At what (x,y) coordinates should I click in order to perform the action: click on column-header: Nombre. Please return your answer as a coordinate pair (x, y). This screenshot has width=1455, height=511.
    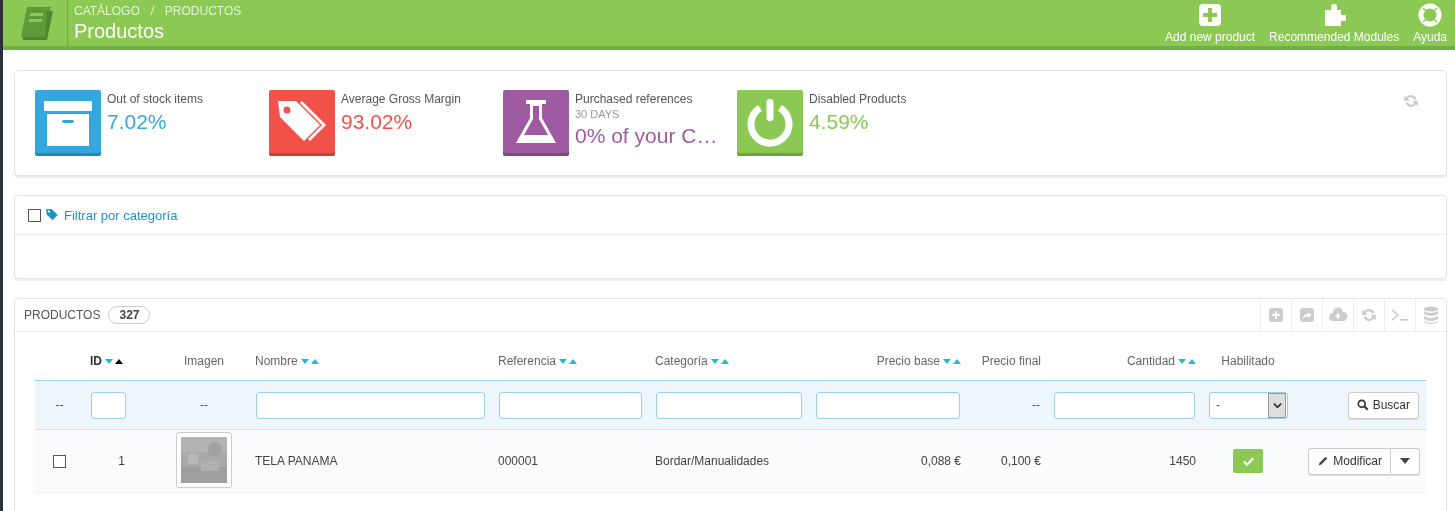
    Looking at the image, I should click on (276, 361).